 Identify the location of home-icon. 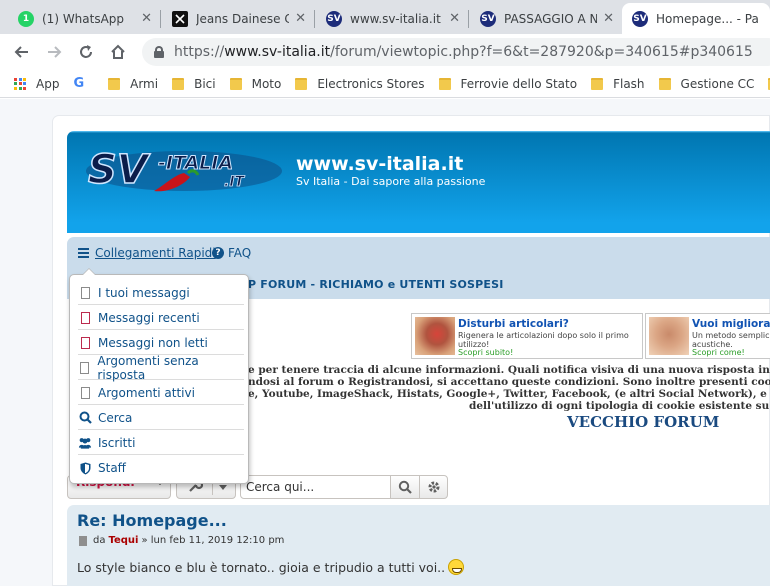
(118, 51).